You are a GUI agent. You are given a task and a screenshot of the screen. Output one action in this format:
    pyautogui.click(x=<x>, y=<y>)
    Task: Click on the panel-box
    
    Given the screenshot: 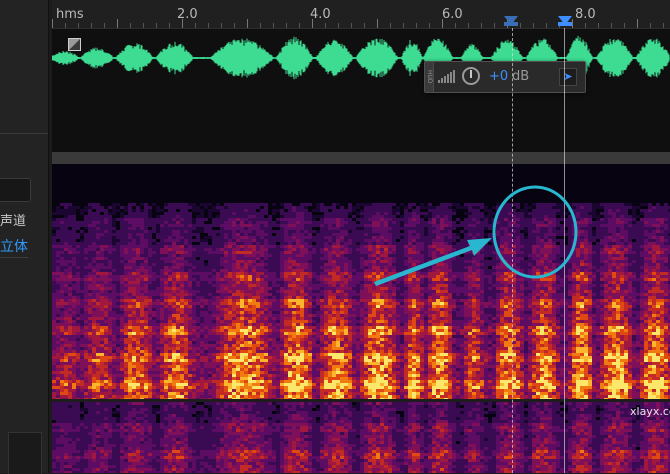 What is the action you would take?
    pyautogui.click(x=25, y=453)
    